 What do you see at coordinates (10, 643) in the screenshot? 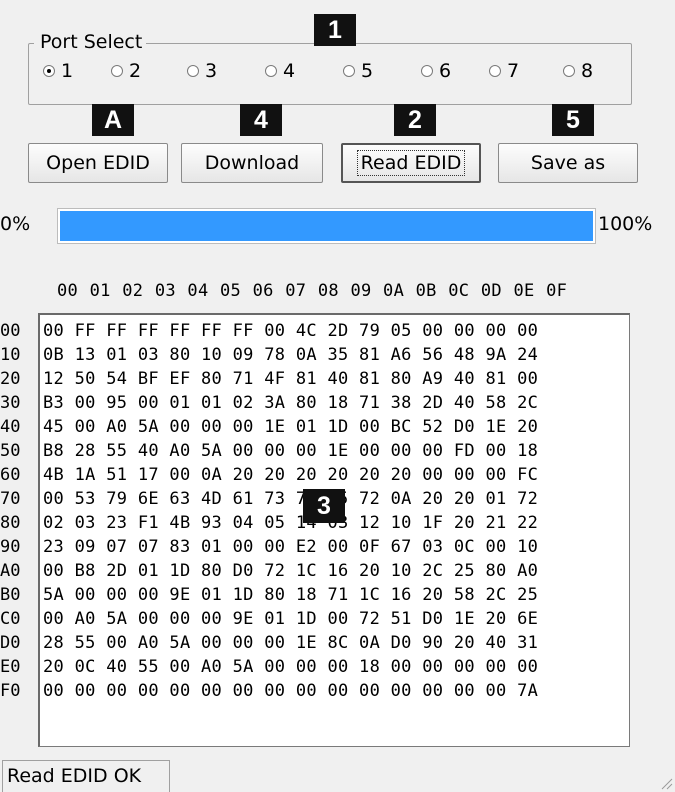
I see `hex-row-label: D0` at bounding box center [10, 643].